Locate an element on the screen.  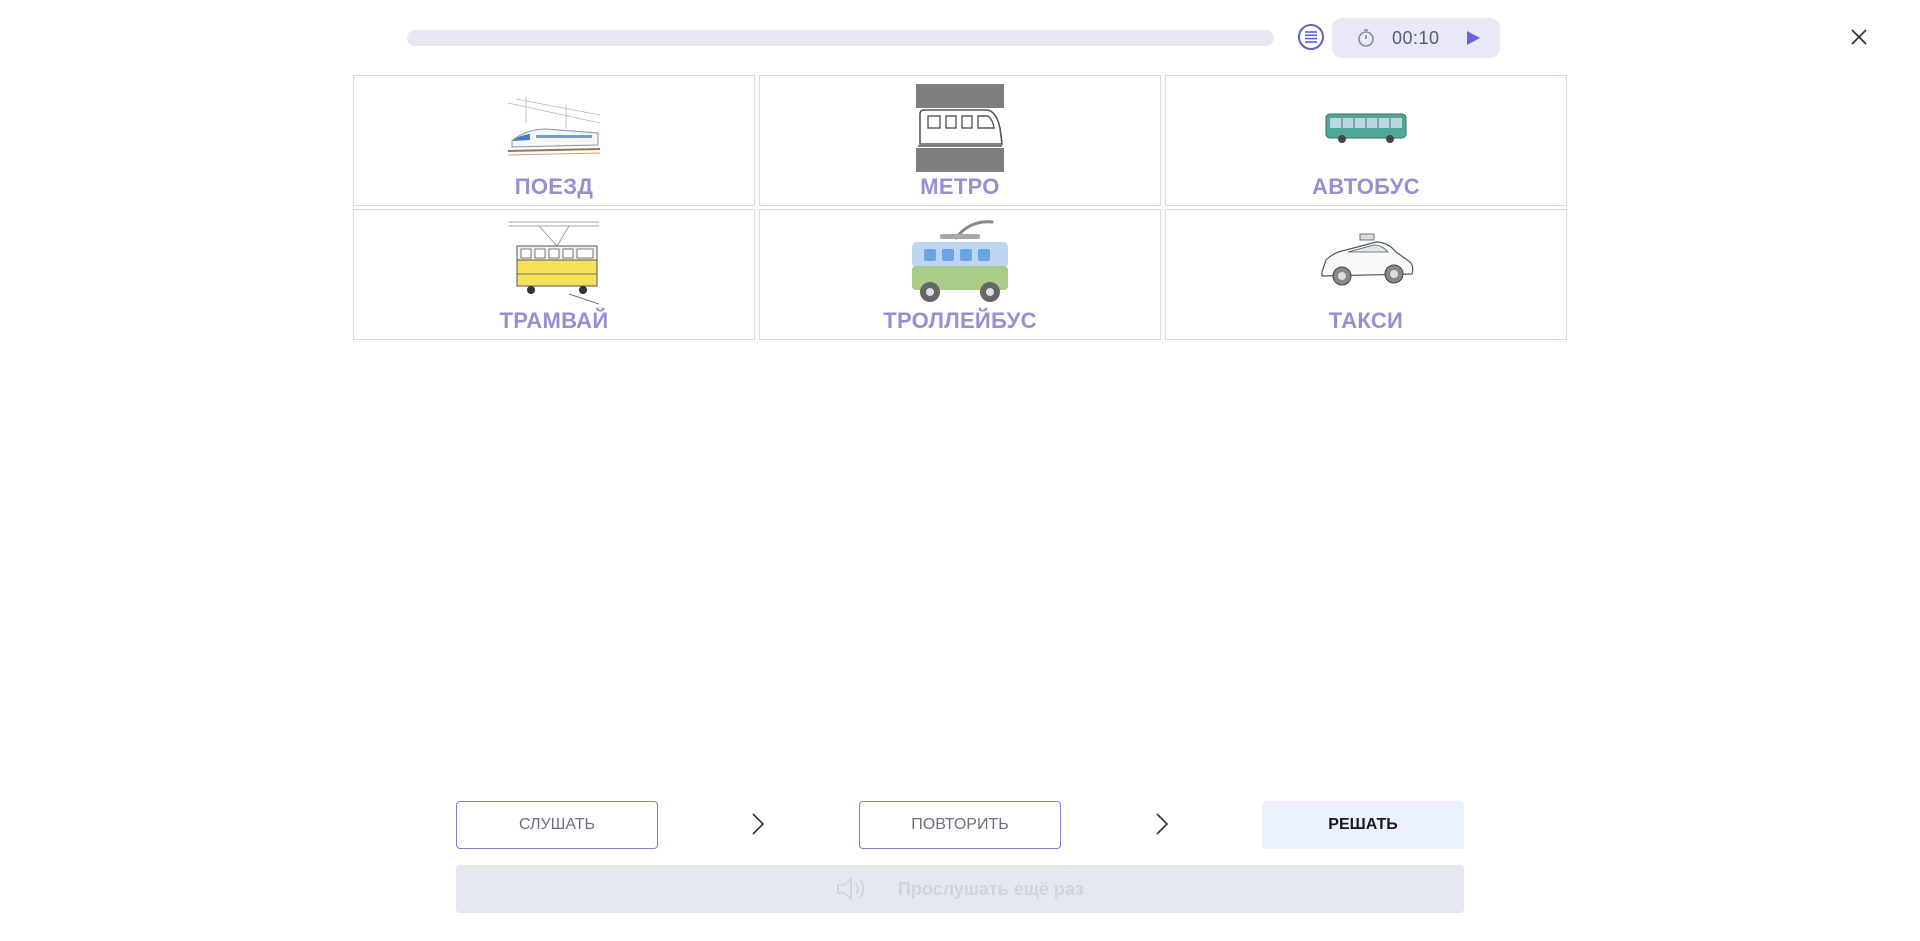
train-icon is located at coordinates (554, 128).